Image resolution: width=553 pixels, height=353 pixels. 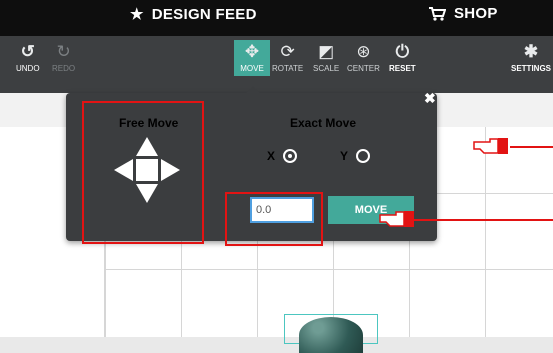 I want to click on redo-button: ↻ REDO, so click(x=63, y=56).